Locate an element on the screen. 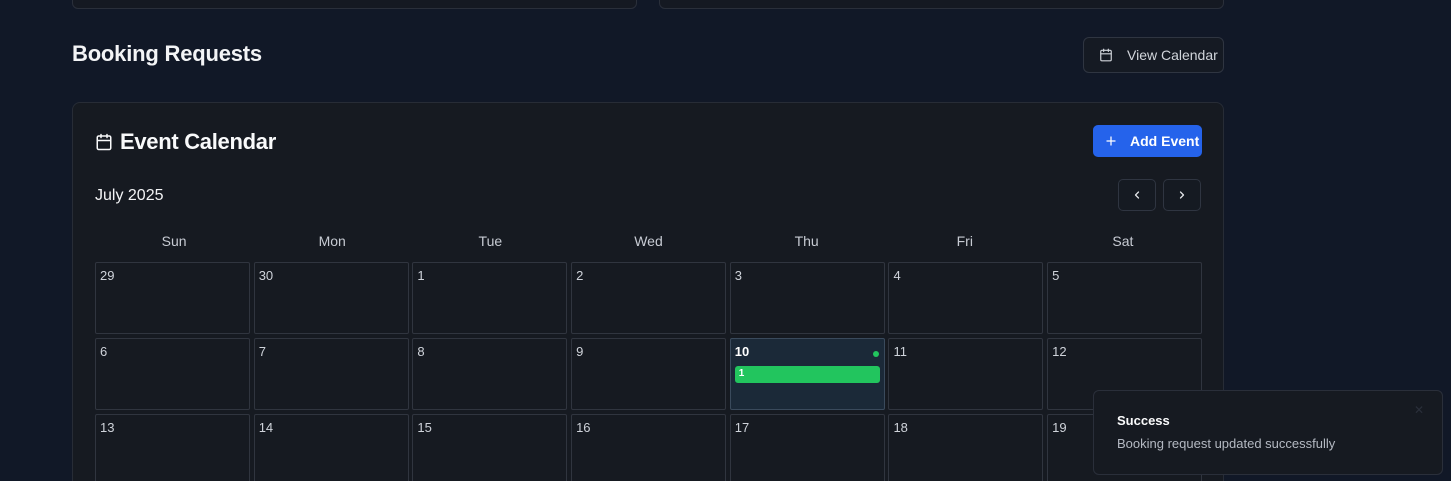 The width and height of the screenshot is (1451, 481). calendar-day: 3 is located at coordinates (807, 298).